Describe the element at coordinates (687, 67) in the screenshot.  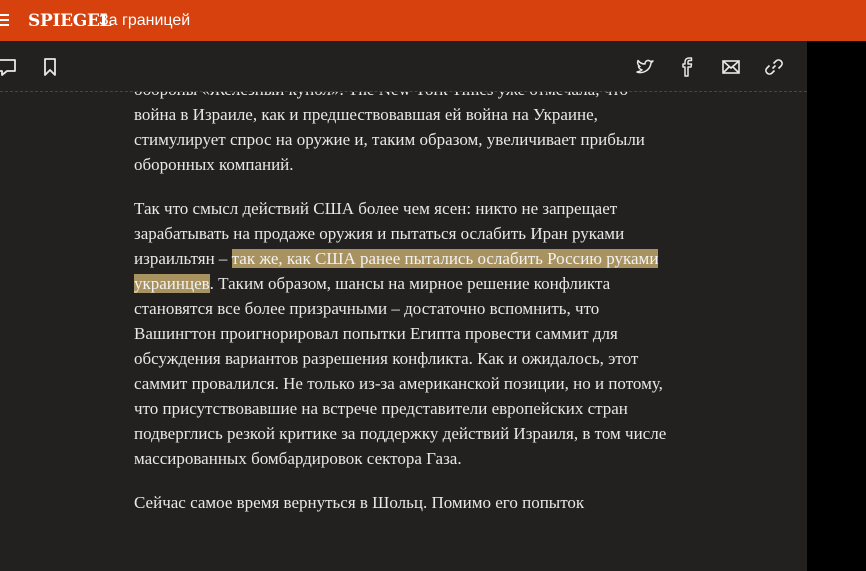
I see `facebook-icon` at that location.